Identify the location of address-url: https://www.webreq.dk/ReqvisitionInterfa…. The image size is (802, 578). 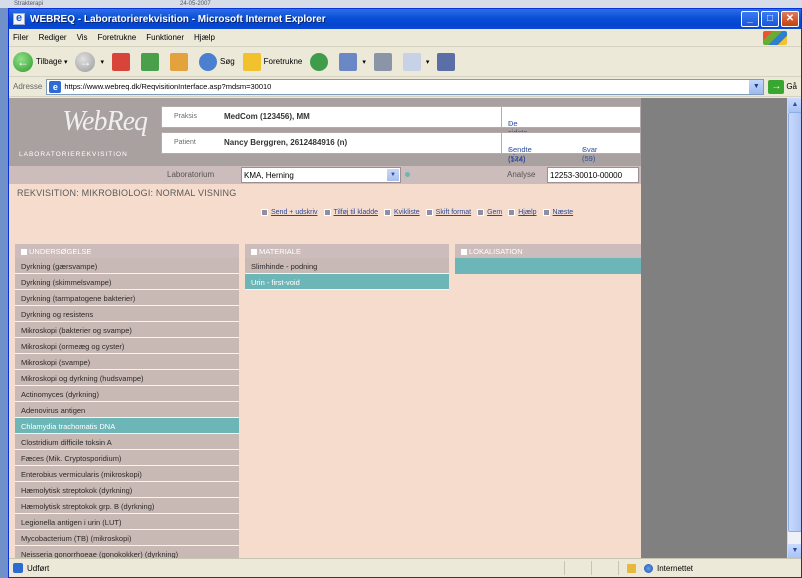
(168, 86).